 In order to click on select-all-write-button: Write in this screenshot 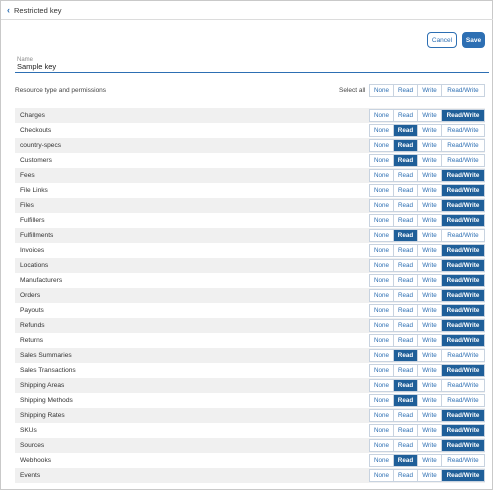, I will do `click(430, 90)`.